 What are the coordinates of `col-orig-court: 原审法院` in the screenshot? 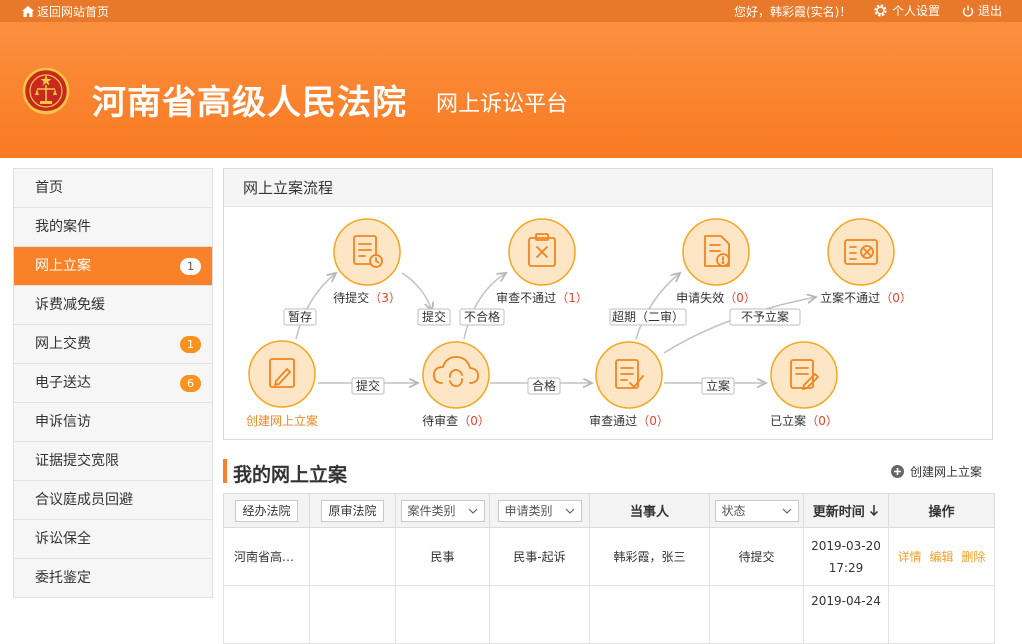 It's located at (352, 510).